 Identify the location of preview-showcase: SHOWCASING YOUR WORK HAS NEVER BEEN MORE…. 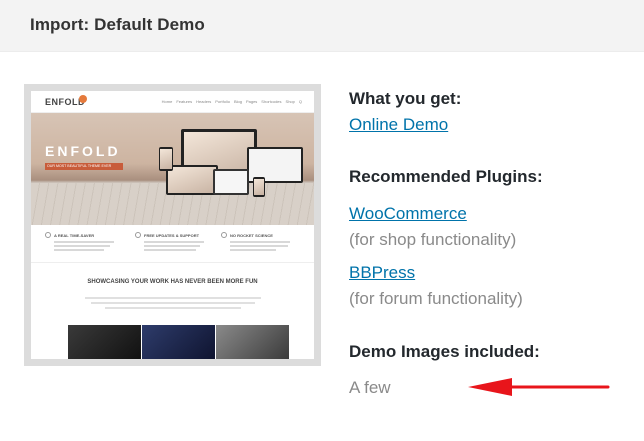
(172, 295).